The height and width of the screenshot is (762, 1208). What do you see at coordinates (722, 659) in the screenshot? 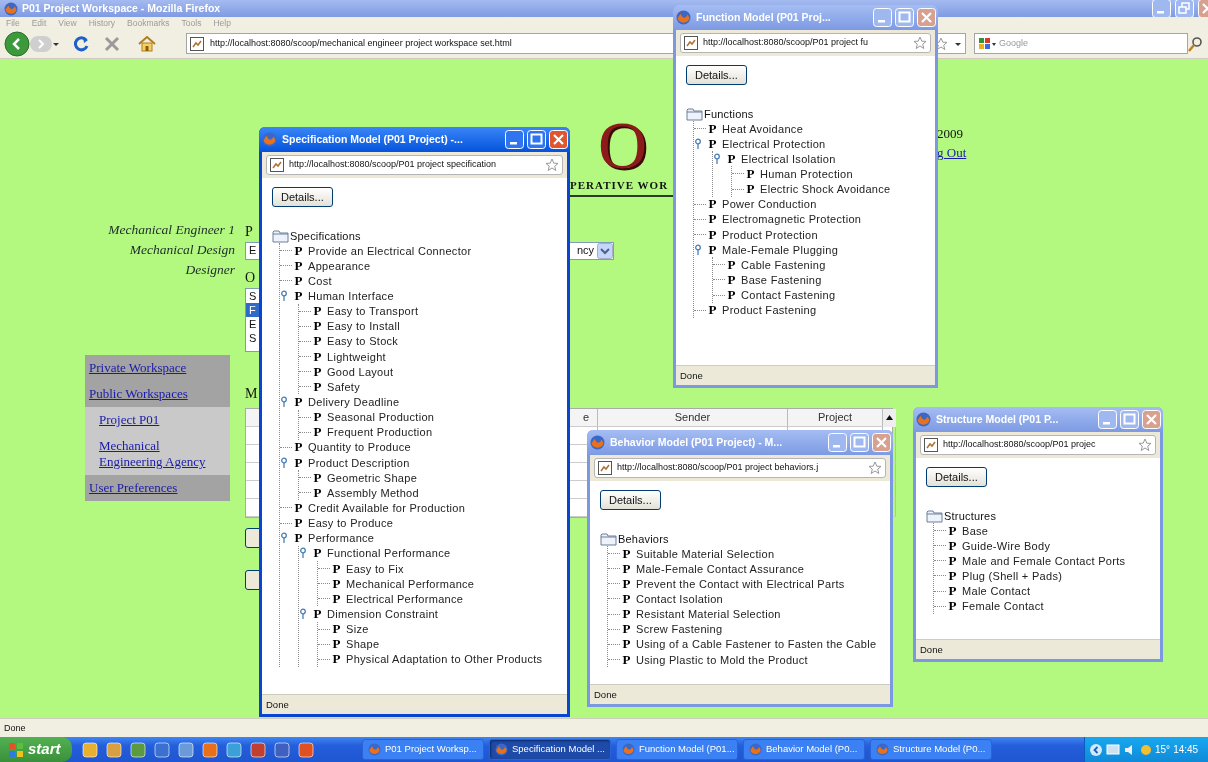
I see `tree-item: Using Plastic to Mold the Product` at bounding box center [722, 659].